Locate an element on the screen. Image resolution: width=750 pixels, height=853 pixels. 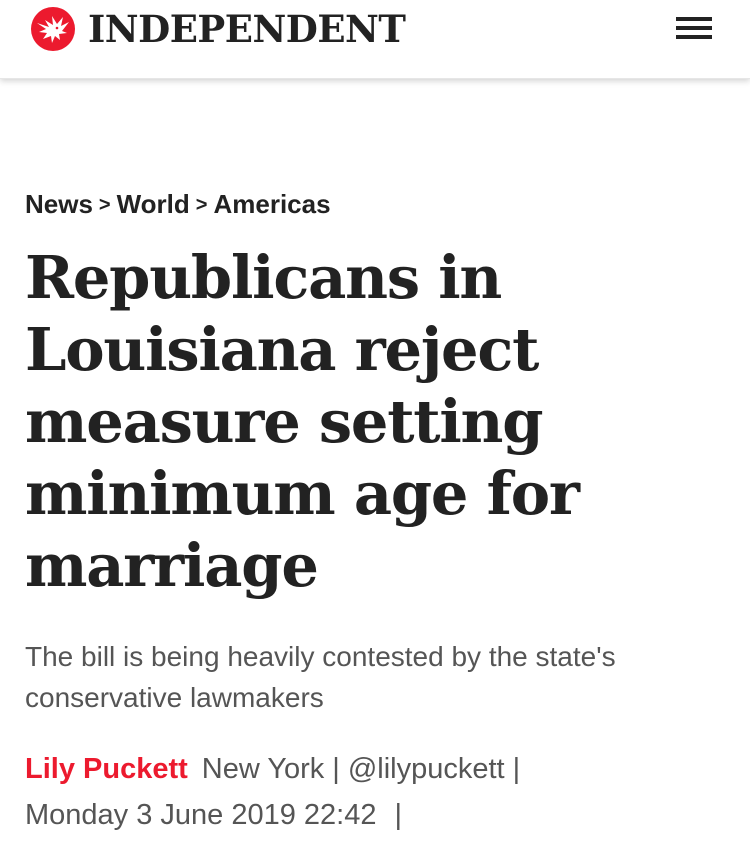
breadcrumb: News > World > Americas is located at coordinates (178, 205).